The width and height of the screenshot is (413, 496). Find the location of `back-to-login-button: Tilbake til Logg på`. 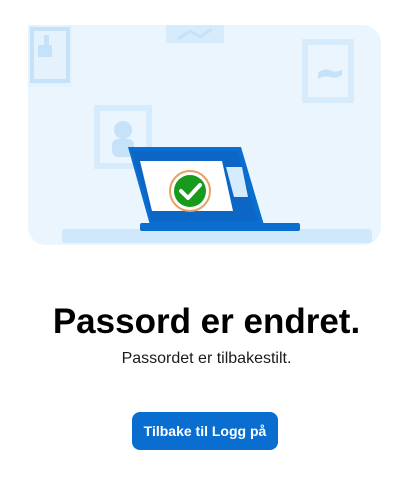

back-to-login-button: Tilbake til Logg på is located at coordinates (205, 431).